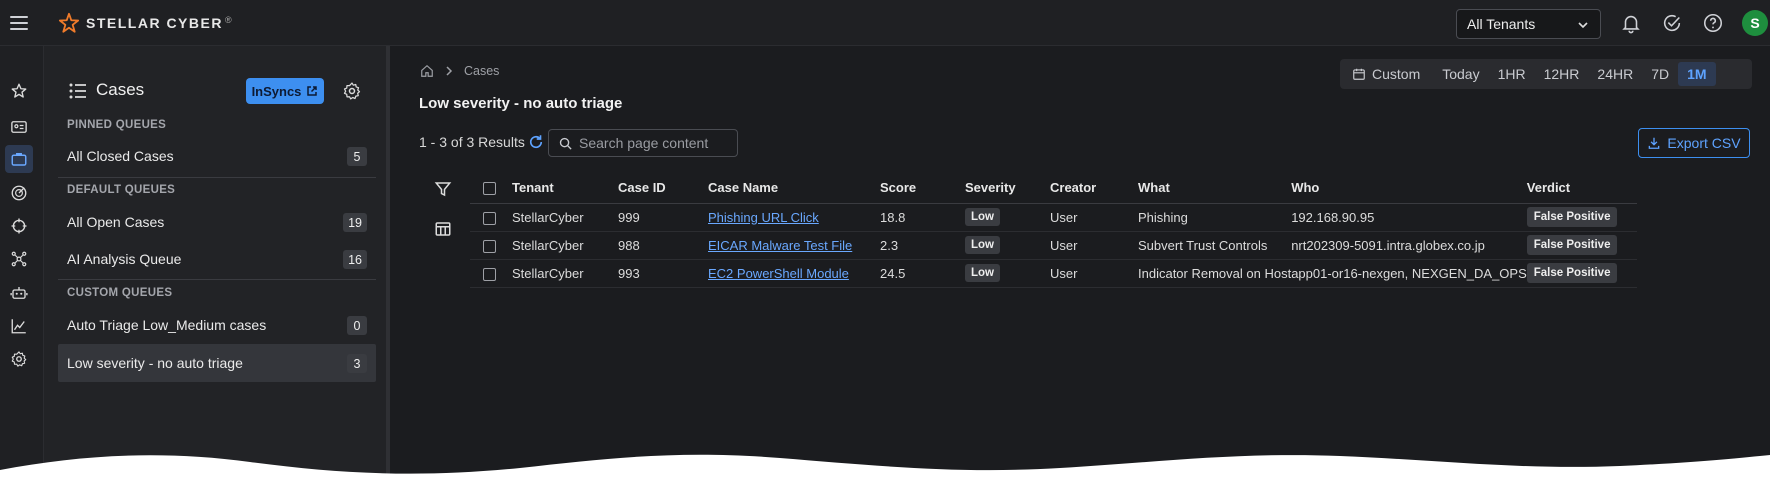  I want to click on columns-icon, so click(443, 229).